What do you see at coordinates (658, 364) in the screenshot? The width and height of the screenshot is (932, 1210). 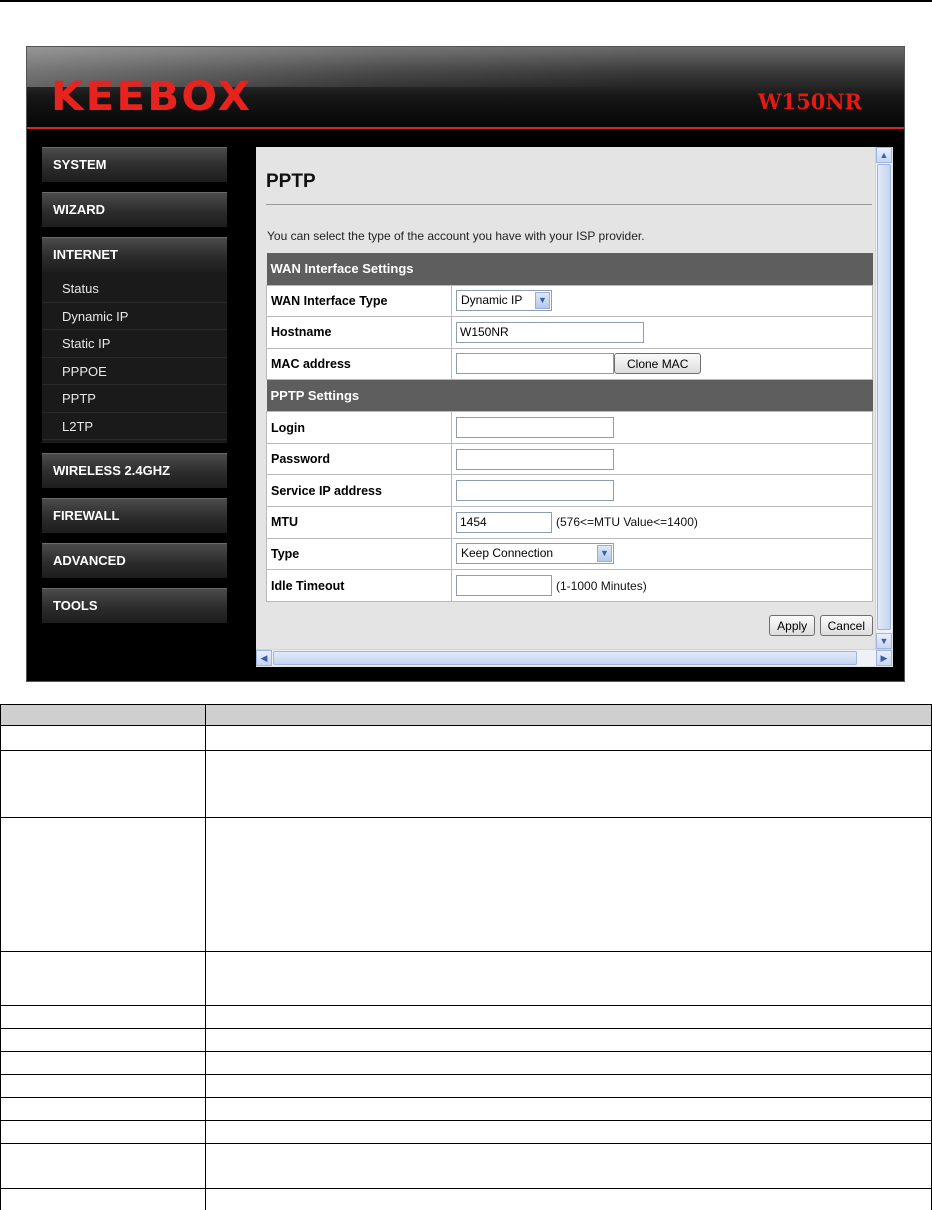 I see `clone-mac-button: Clone MAC` at bounding box center [658, 364].